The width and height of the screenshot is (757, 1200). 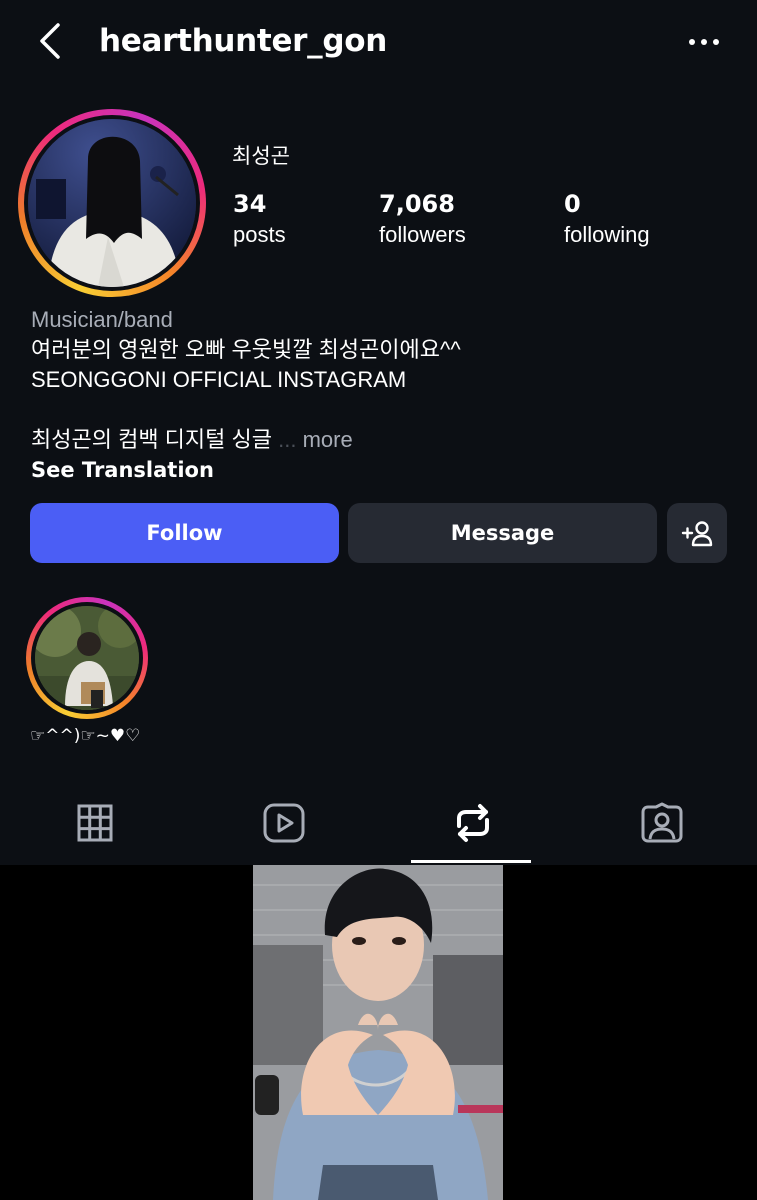 I want to click on display-name: 최성곤, so click(x=261, y=156).